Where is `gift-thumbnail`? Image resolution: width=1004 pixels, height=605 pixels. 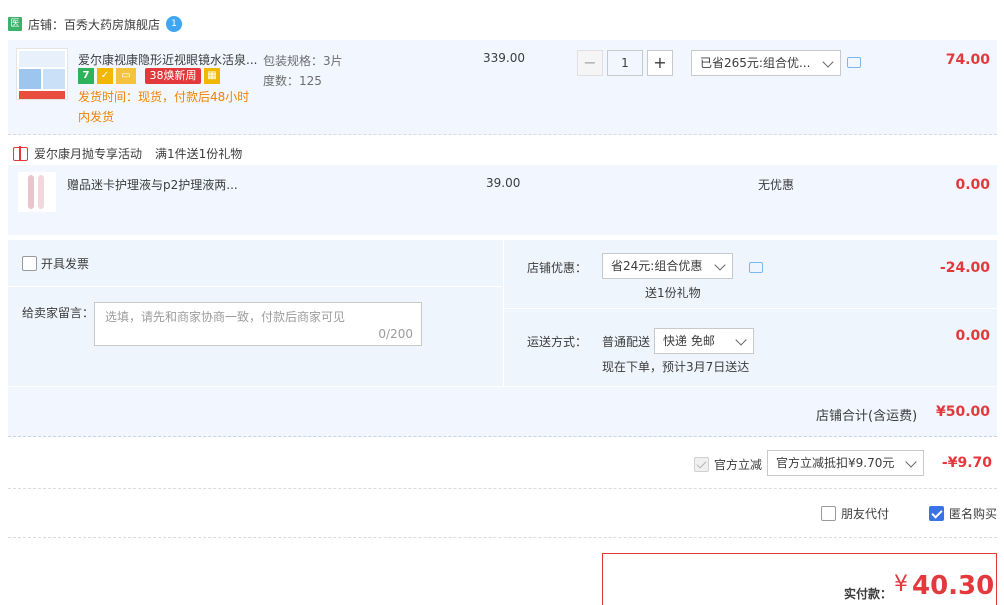 gift-thumbnail is located at coordinates (37, 192).